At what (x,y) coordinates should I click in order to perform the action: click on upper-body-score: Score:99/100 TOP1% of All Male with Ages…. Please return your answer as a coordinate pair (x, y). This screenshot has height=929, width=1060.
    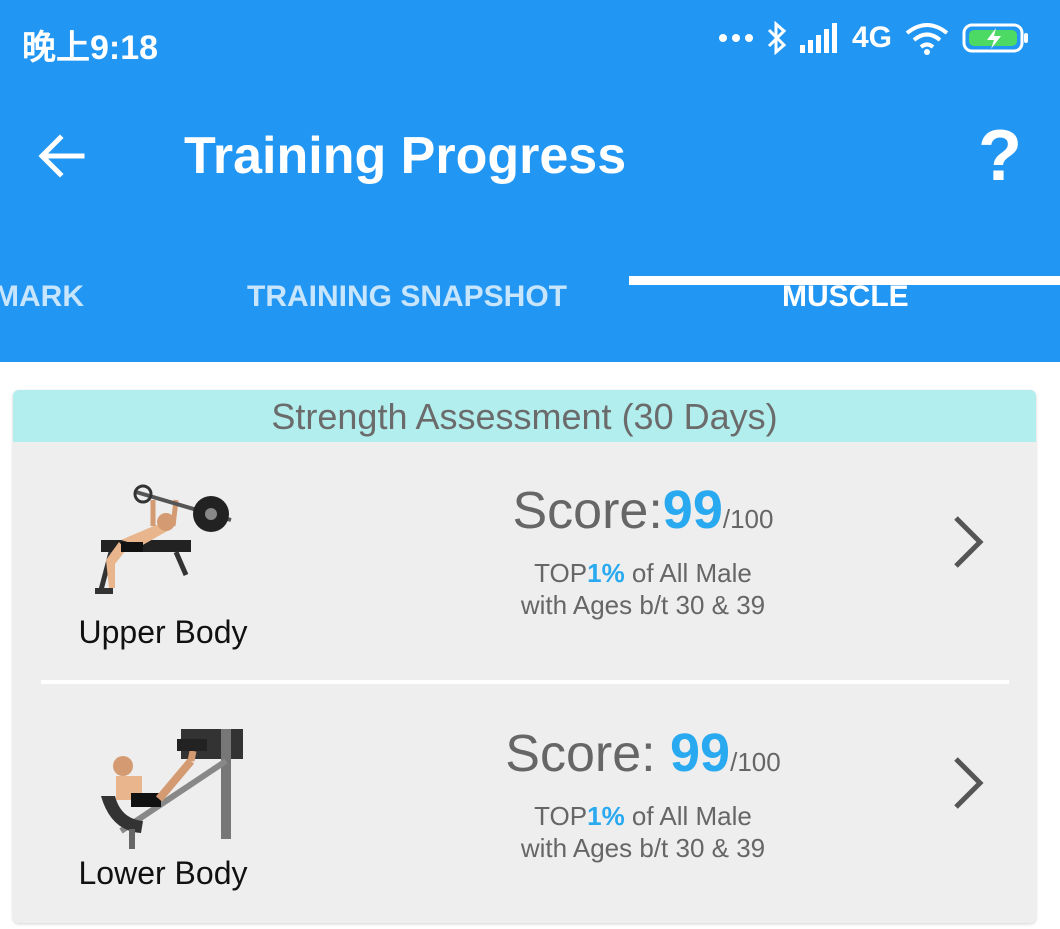
    Looking at the image, I should click on (643, 550).